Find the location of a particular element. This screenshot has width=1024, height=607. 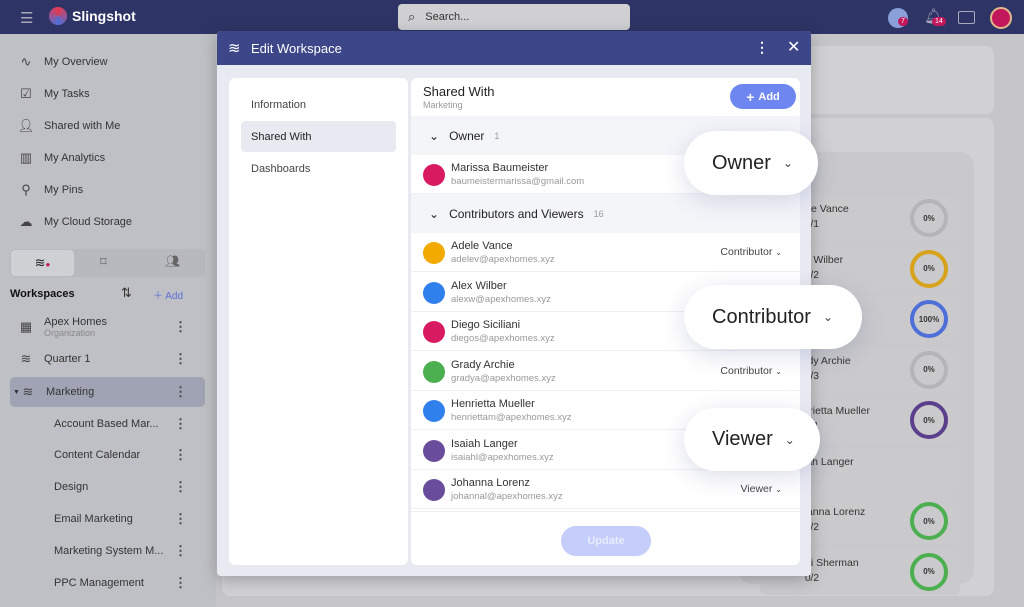

person-name: Adele Vance is located at coordinates (482, 246).